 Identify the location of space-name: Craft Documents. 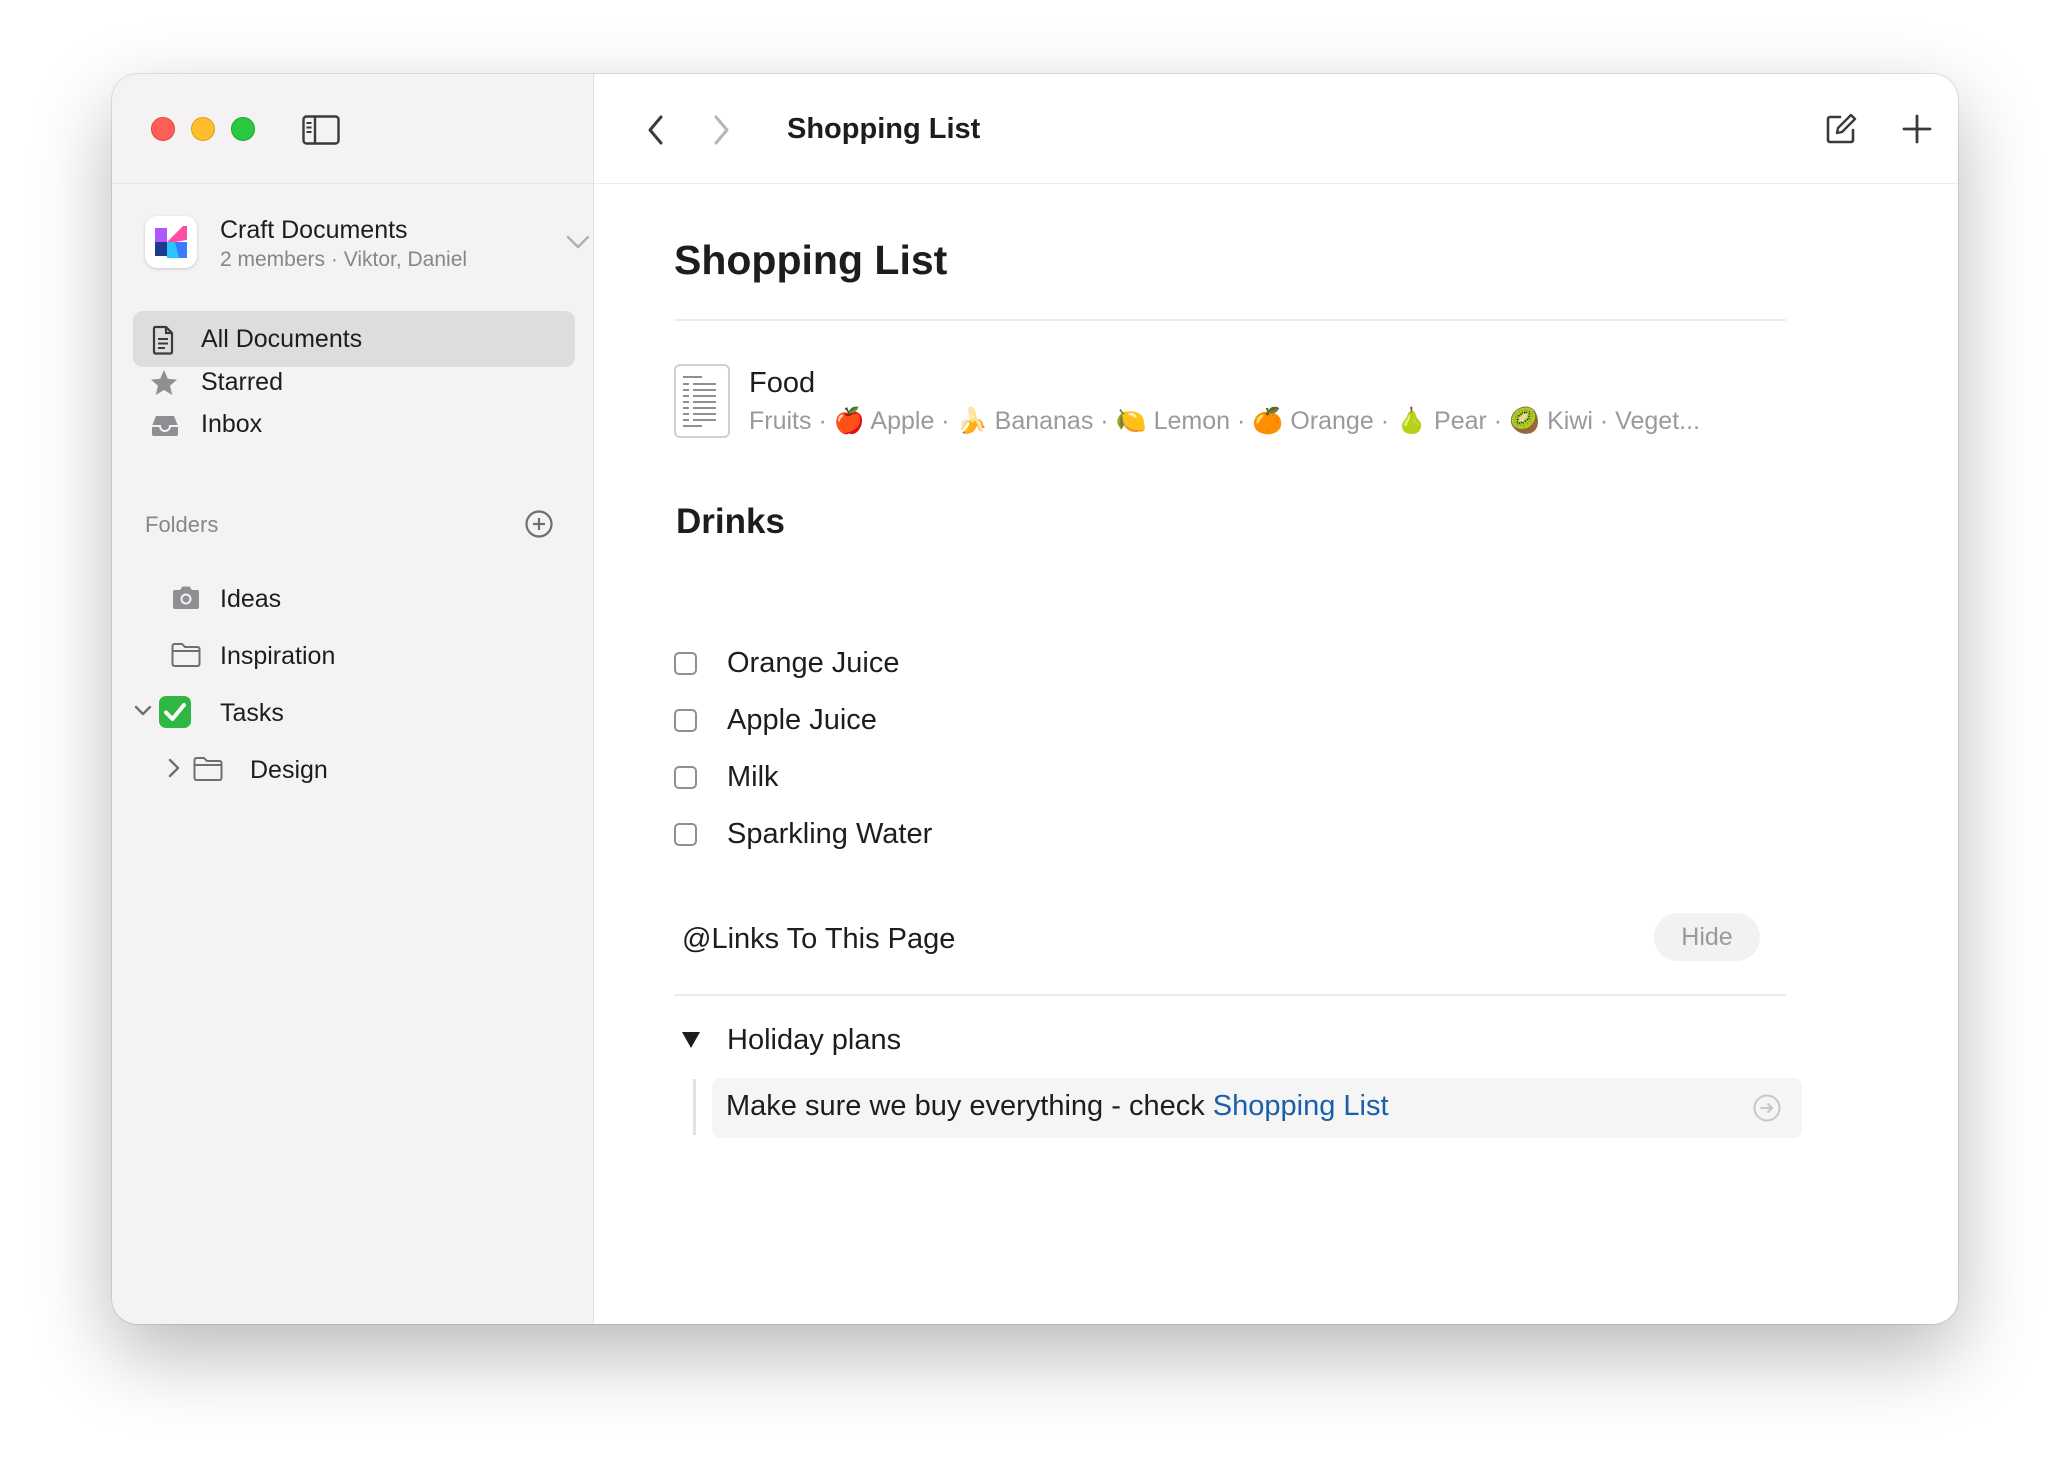
(314, 230).